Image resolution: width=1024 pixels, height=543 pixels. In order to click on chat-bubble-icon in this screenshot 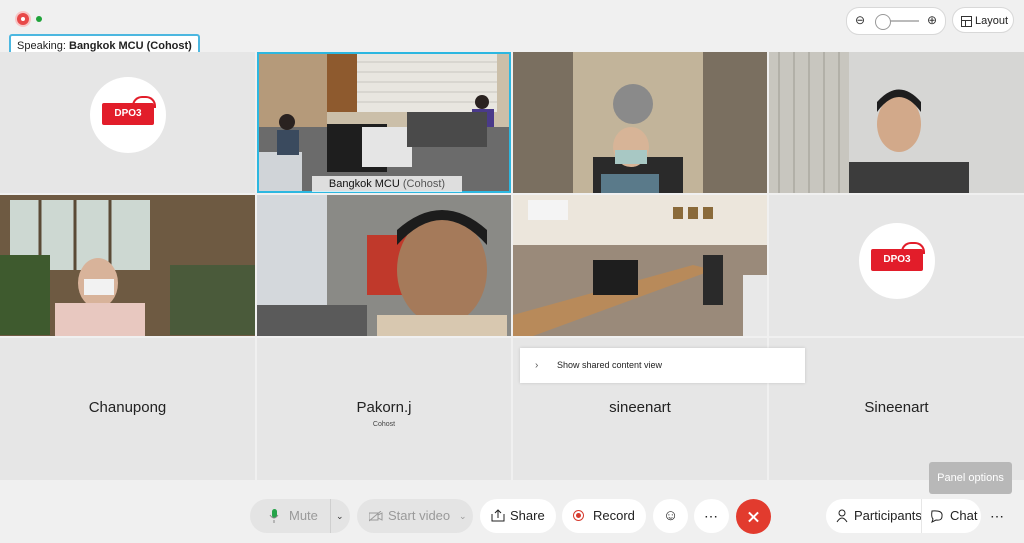, I will do `click(937, 516)`.